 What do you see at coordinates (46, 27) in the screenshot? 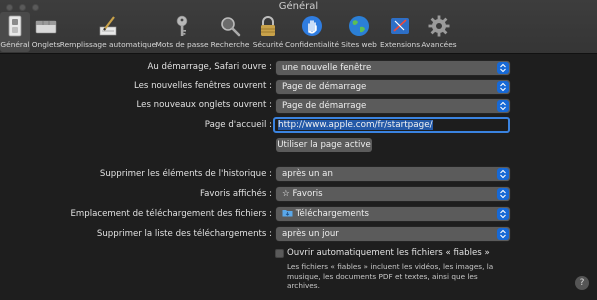
I see `tabs-icon` at bounding box center [46, 27].